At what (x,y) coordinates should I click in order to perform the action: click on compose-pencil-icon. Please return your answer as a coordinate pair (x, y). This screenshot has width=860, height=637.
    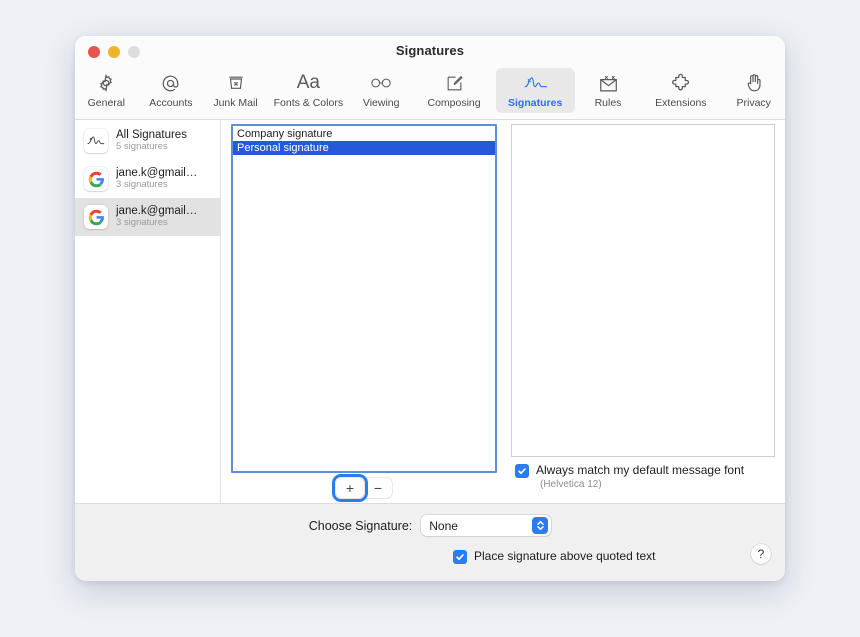
    Looking at the image, I should click on (454, 83).